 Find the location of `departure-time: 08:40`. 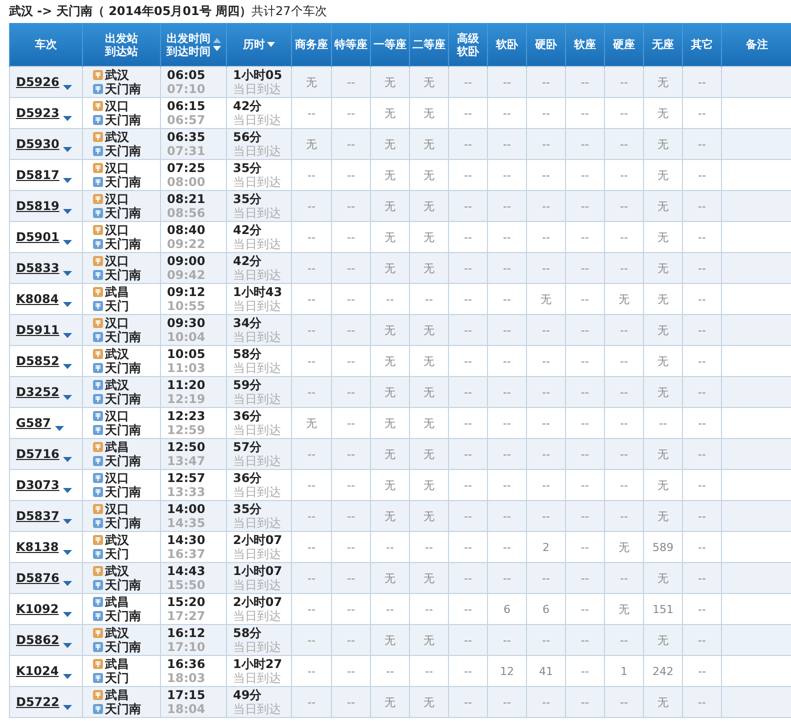

departure-time: 08:40 is located at coordinates (186, 230).